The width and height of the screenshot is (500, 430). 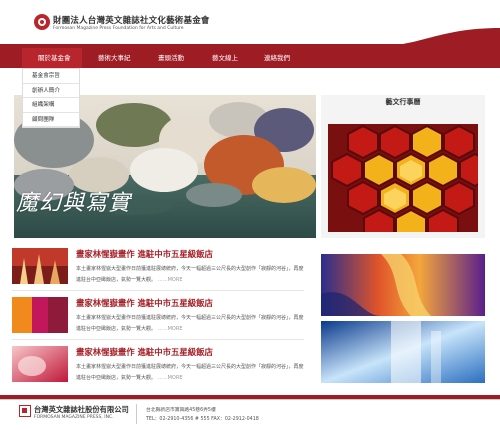 What do you see at coordinates (54, 57) in the screenshot?
I see `nav-item-about: 關於基金會` at bounding box center [54, 57].